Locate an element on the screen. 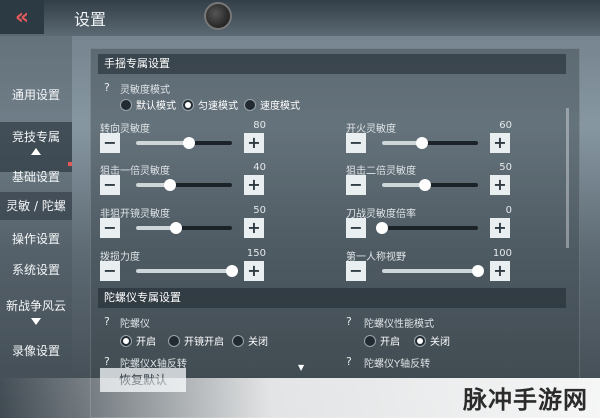 Image resolution: width=600 pixels, height=418 pixels. sidebar-item-new-war: 新战争风云 is located at coordinates (36, 311).